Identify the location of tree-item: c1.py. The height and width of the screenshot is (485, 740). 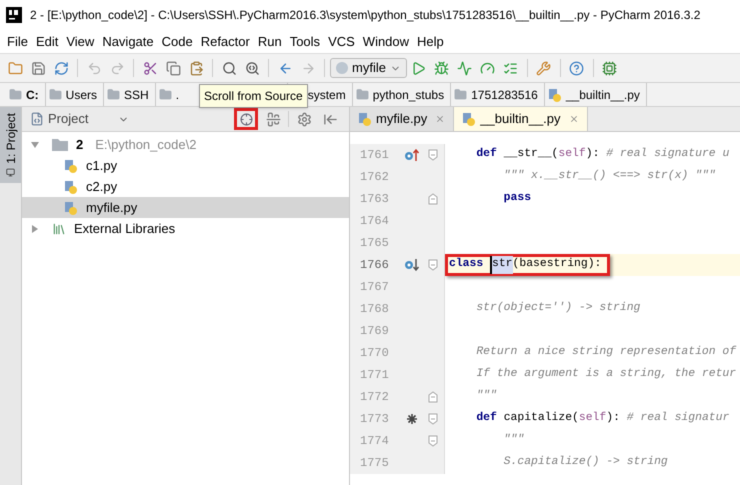
(185, 165).